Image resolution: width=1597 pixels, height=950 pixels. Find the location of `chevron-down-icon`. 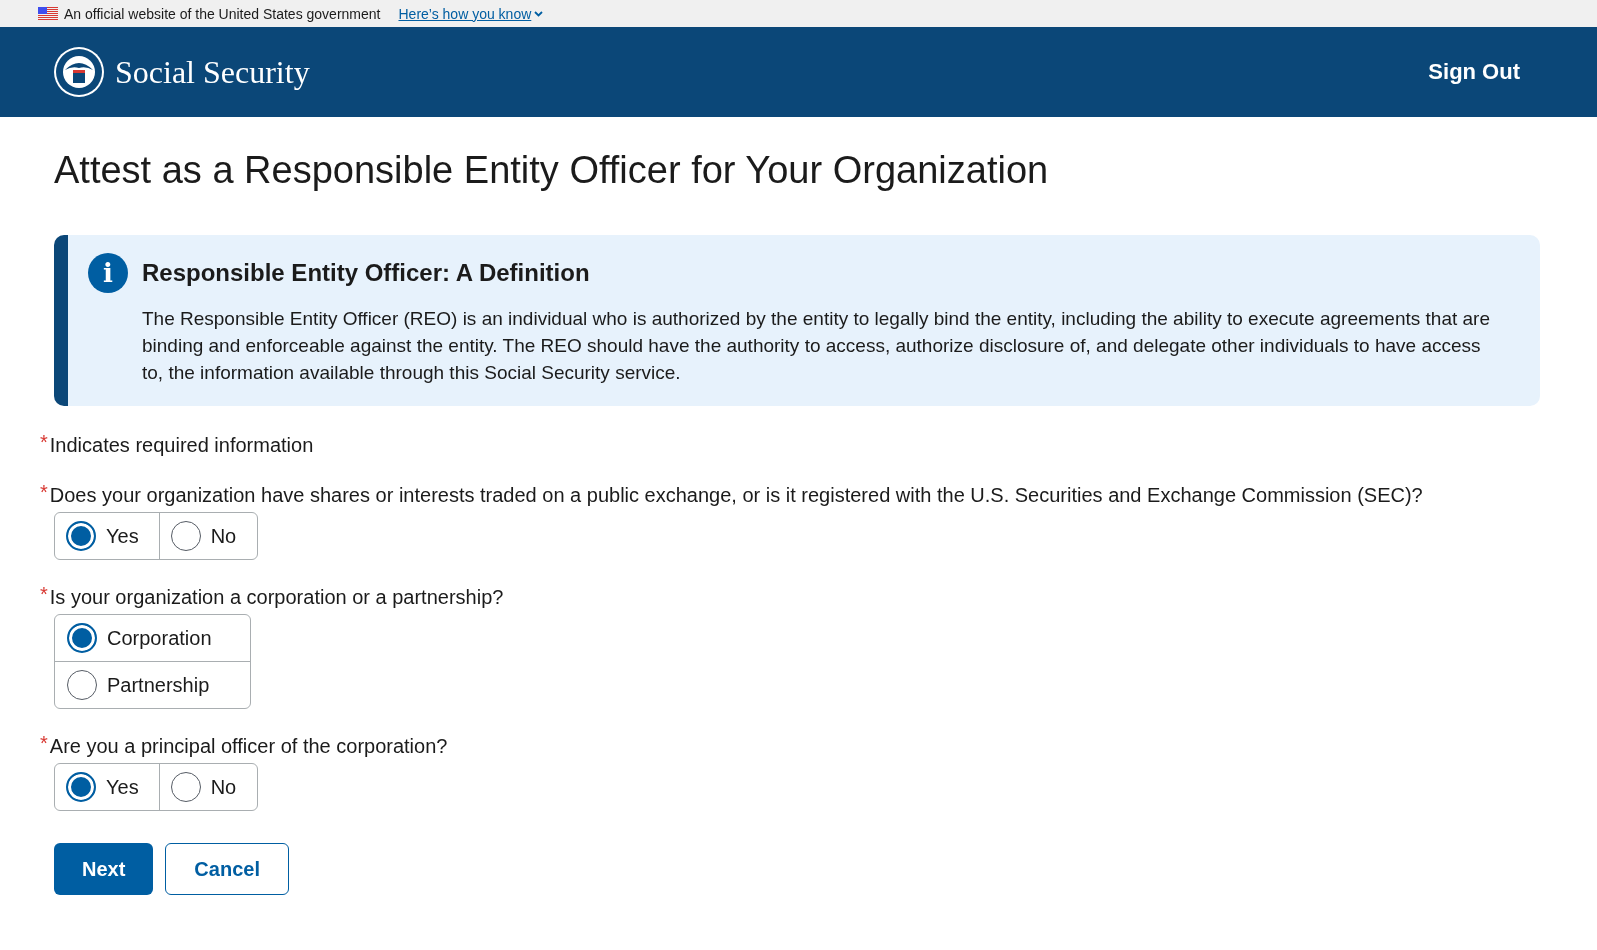

chevron-down-icon is located at coordinates (539, 13).